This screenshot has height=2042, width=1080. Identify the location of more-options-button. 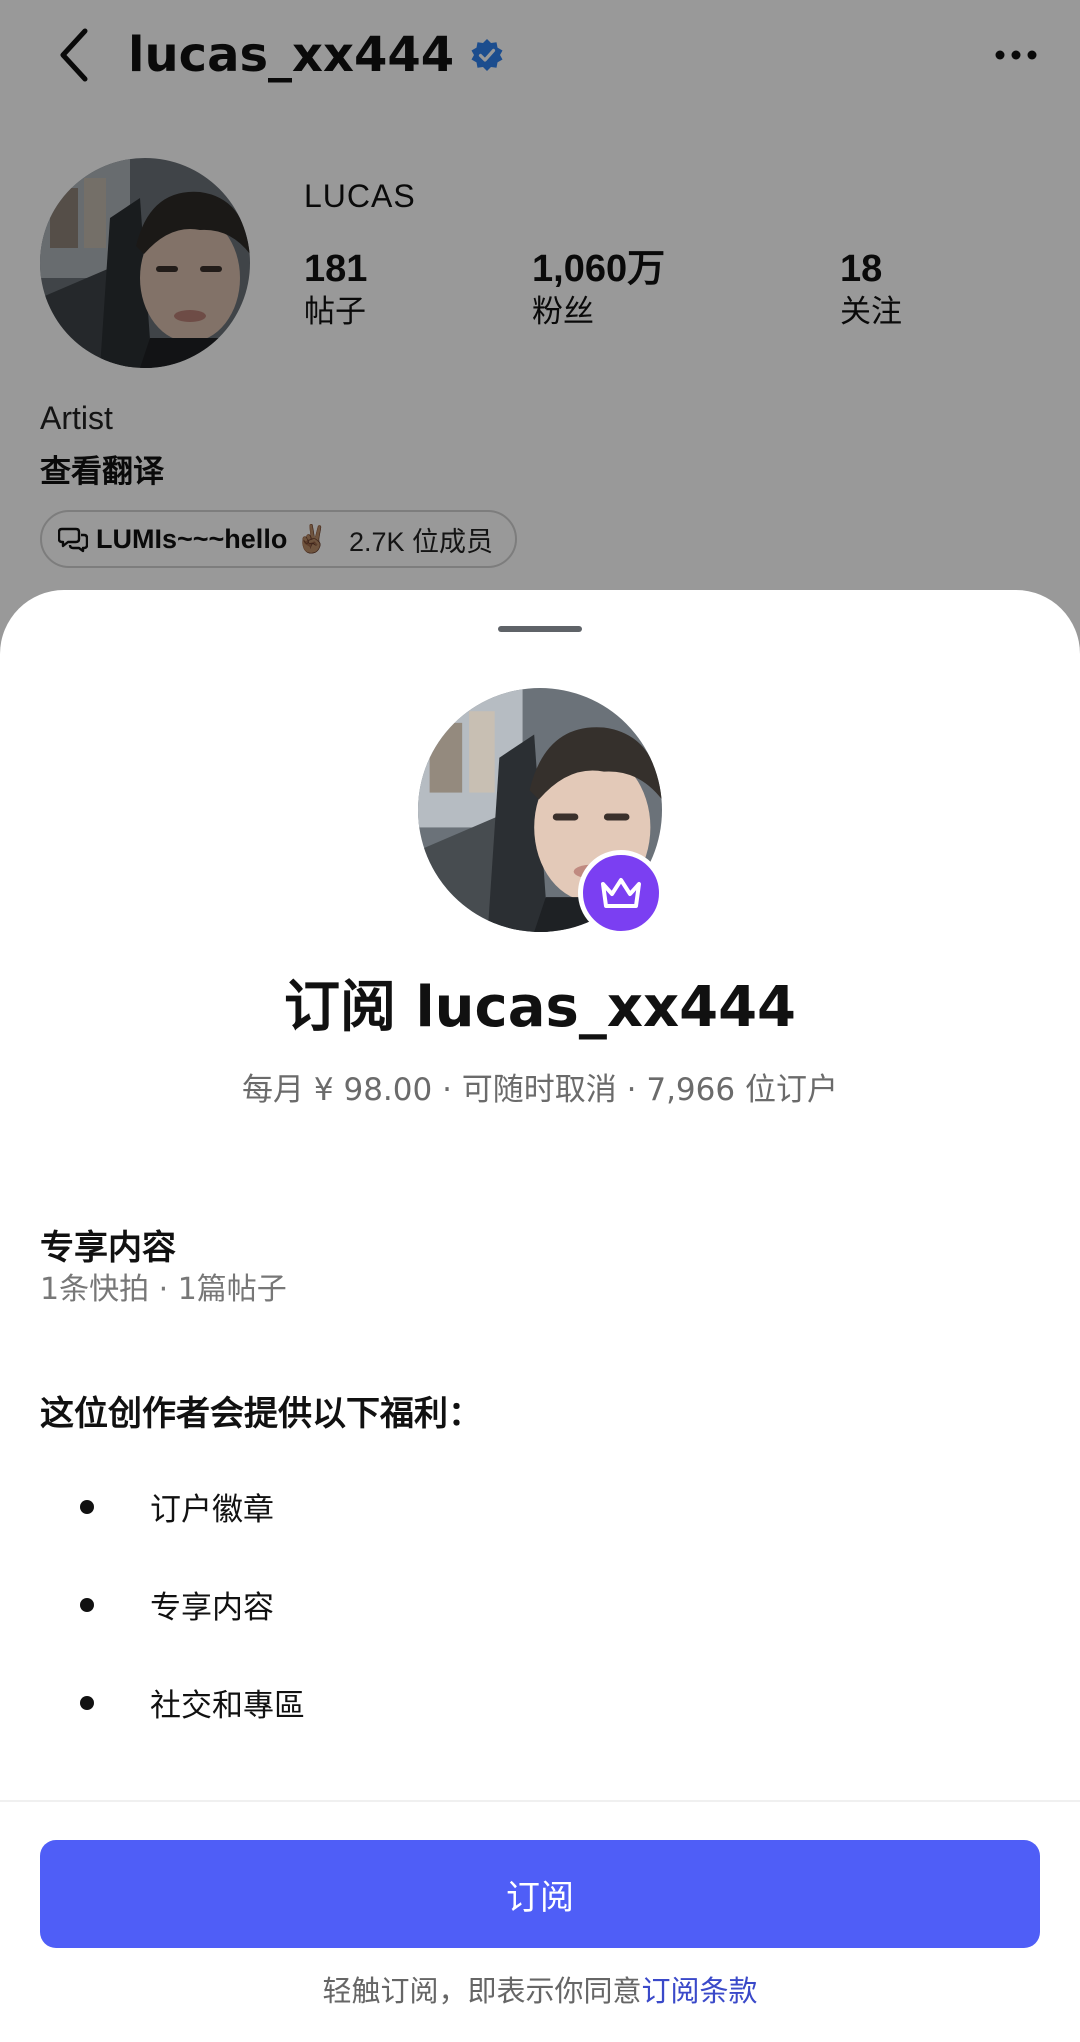
(1016, 55).